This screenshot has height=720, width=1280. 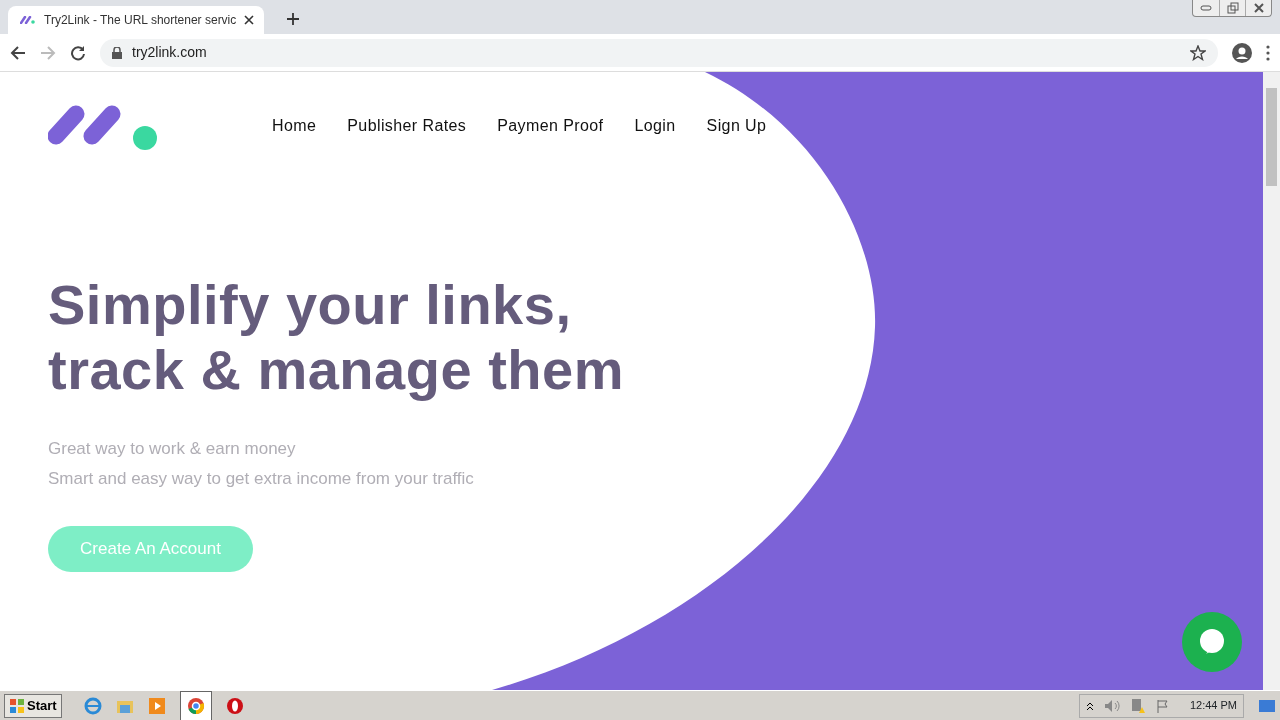 What do you see at coordinates (655, 126) in the screenshot?
I see `nav-link: Login` at bounding box center [655, 126].